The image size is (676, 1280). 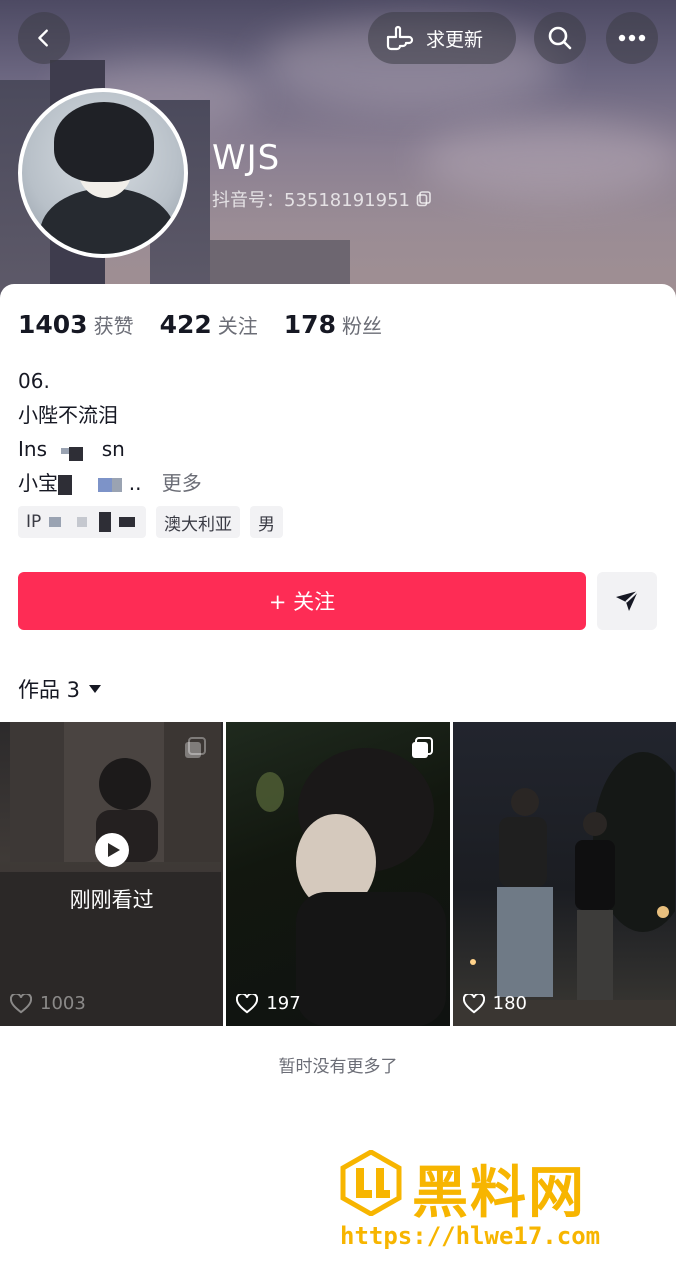 What do you see at coordinates (237, 326) in the screenshot?
I see `stat-following-label: 关注` at bounding box center [237, 326].